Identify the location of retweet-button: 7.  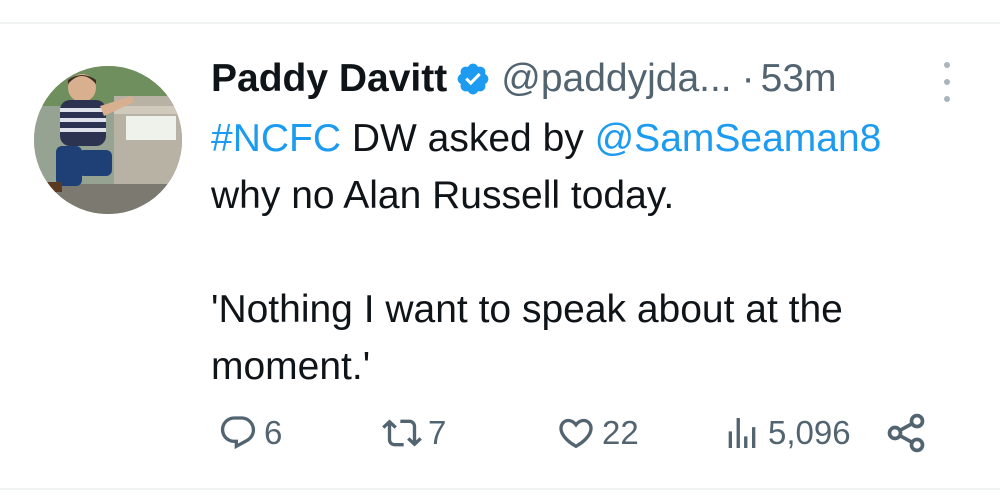
(414, 433).